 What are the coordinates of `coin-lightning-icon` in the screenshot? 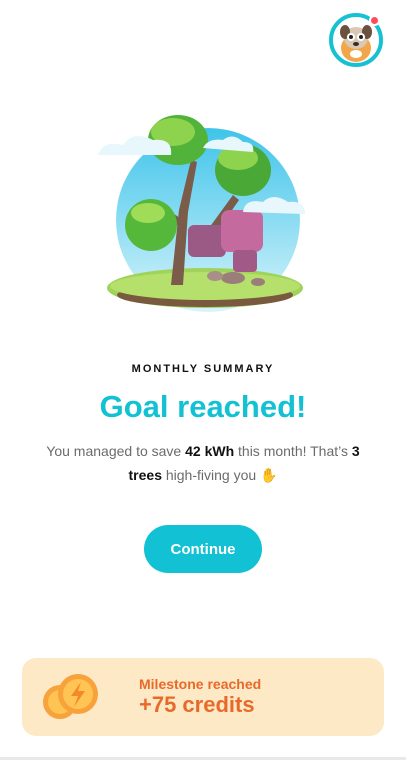 It's located at (70, 696).